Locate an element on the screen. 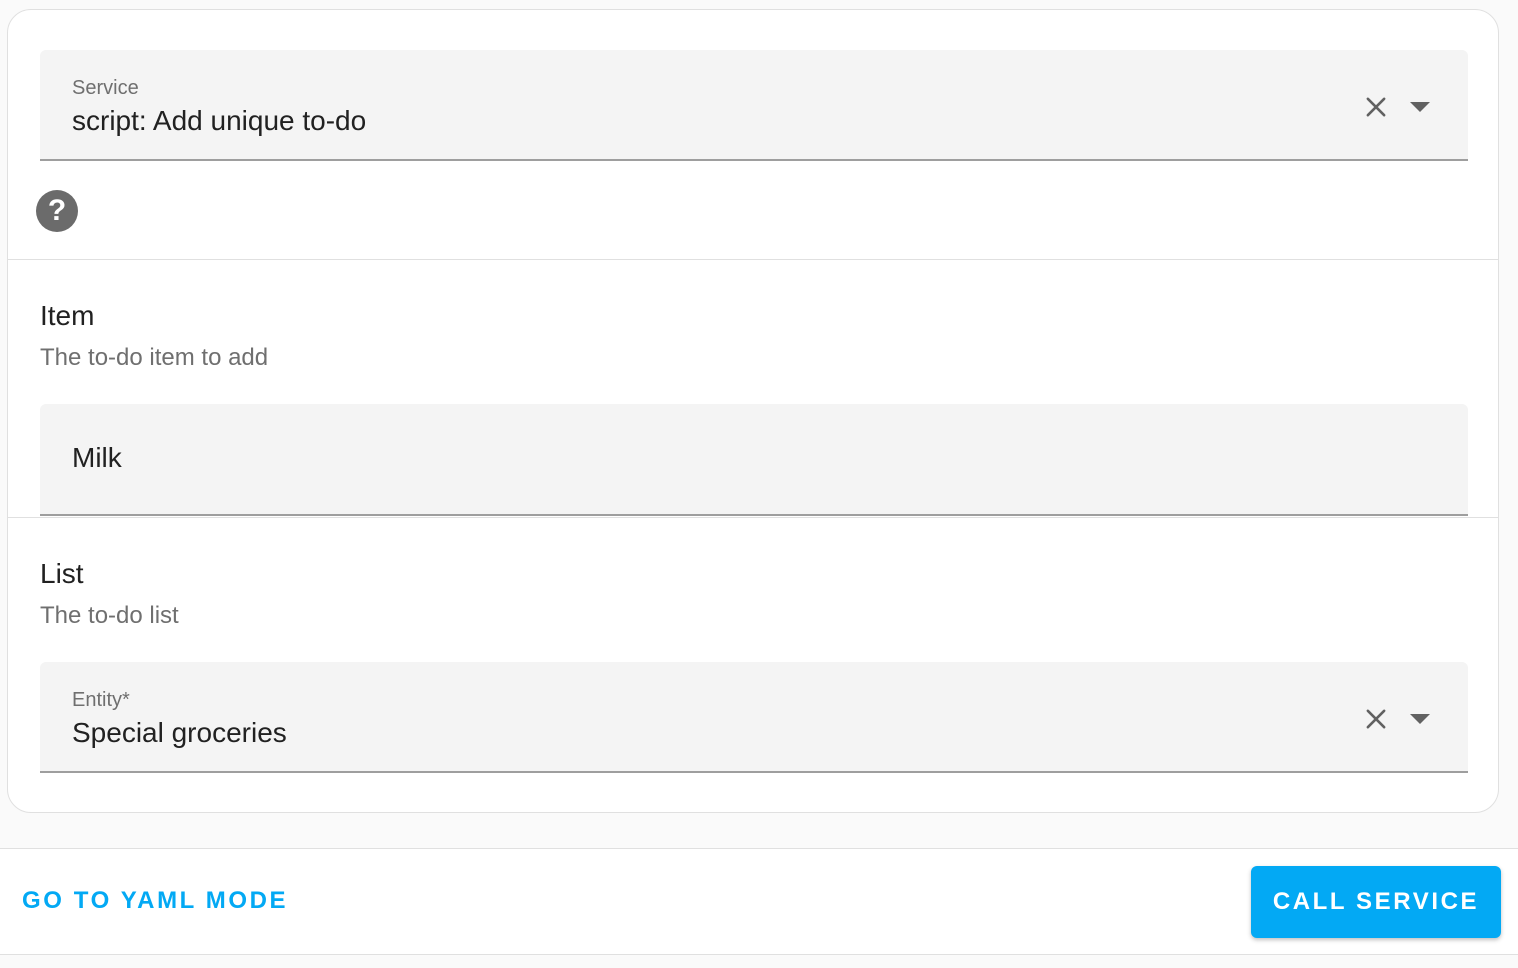 Image resolution: width=1518 pixels, height=968 pixels. go-to-yaml-mode-button: GO TO YAML MODE is located at coordinates (155, 901).